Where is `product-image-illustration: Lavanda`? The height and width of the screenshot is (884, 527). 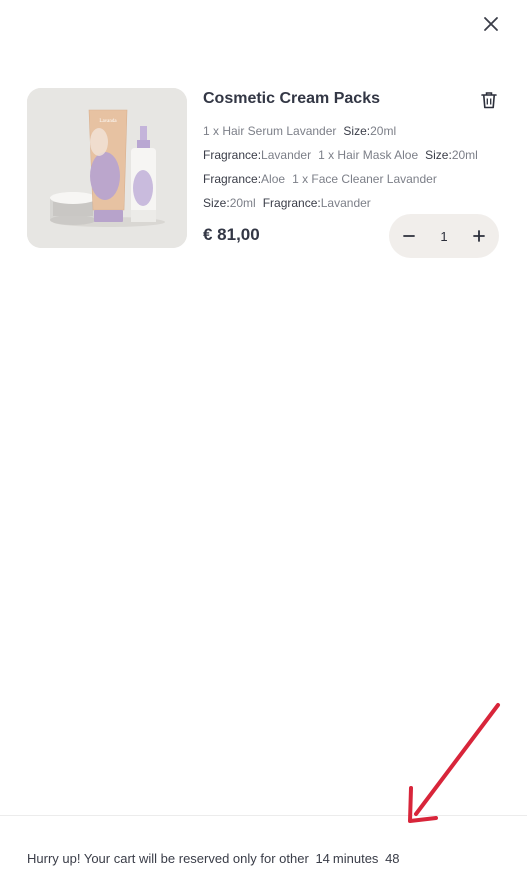 product-image-illustration: Lavanda is located at coordinates (107, 168).